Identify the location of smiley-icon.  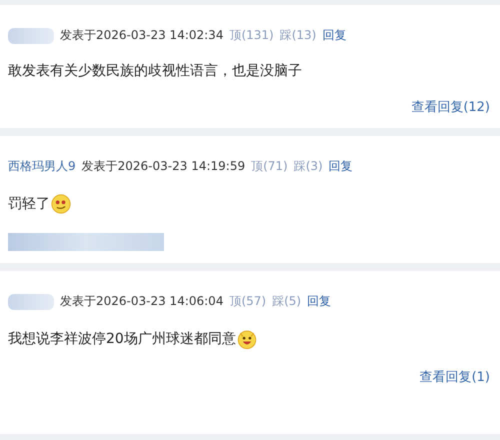
(61, 204).